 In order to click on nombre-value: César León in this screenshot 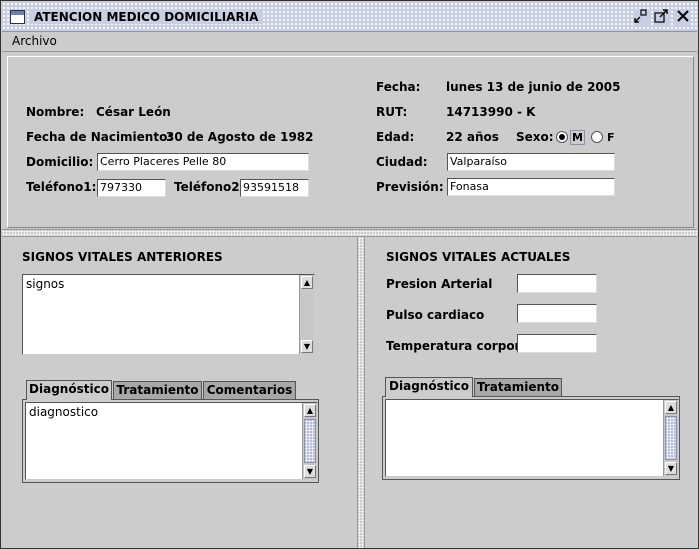, I will do `click(133, 112)`.